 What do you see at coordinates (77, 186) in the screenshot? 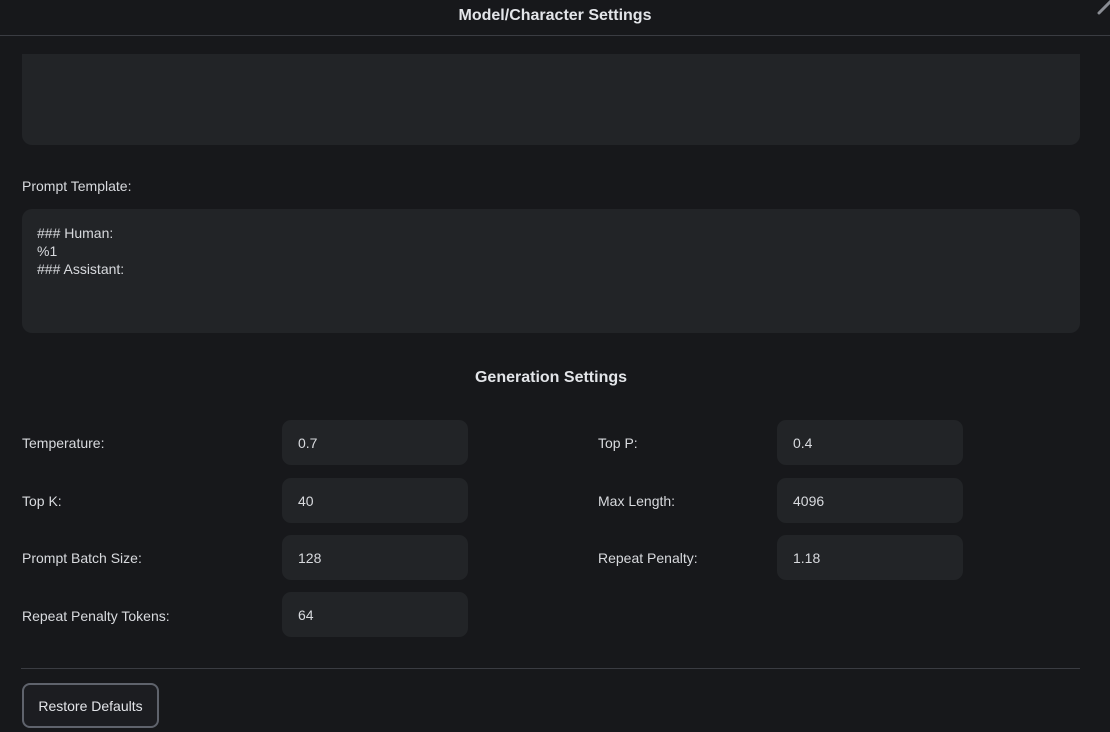
I see `prompt-template-label: Prompt Template:` at bounding box center [77, 186].